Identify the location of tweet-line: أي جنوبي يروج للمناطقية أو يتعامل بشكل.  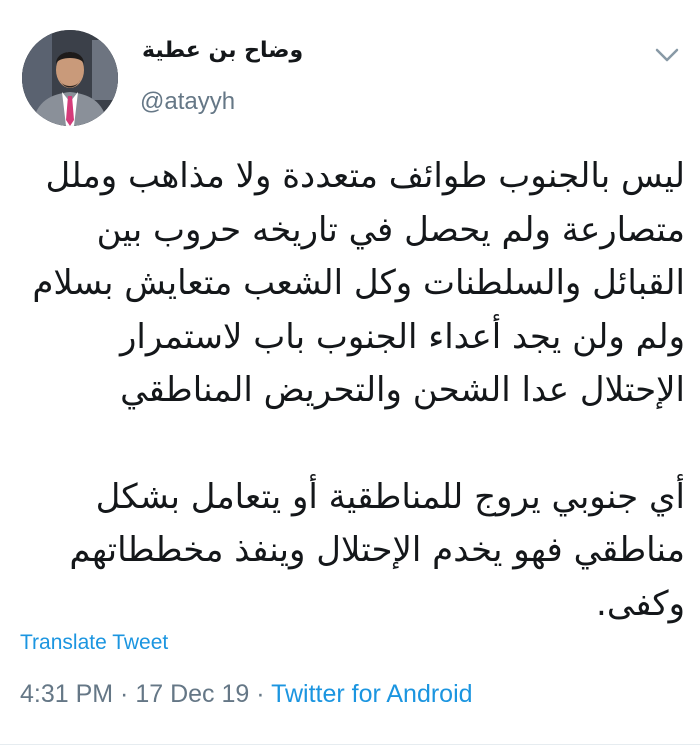
(390, 496).